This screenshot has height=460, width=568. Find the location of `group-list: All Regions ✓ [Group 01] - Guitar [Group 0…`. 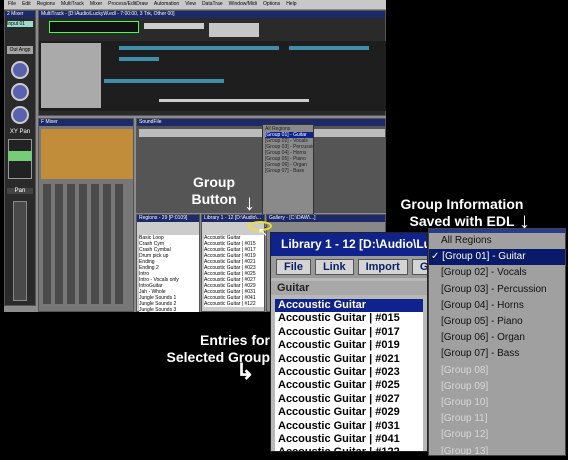

group-list: All Regions ✓ [Group 01] - Guitar [Group 0… is located at coordinates (497, 344).